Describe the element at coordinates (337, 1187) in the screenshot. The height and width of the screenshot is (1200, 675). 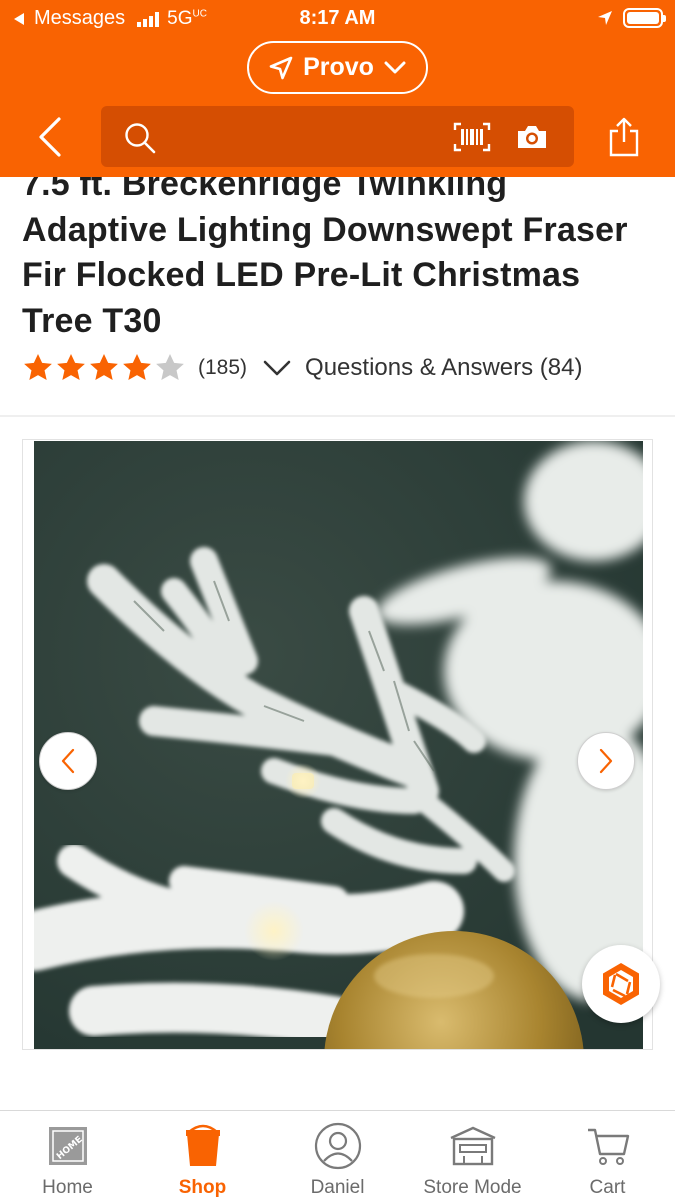
I see `tab-label: Daniel` at that location.